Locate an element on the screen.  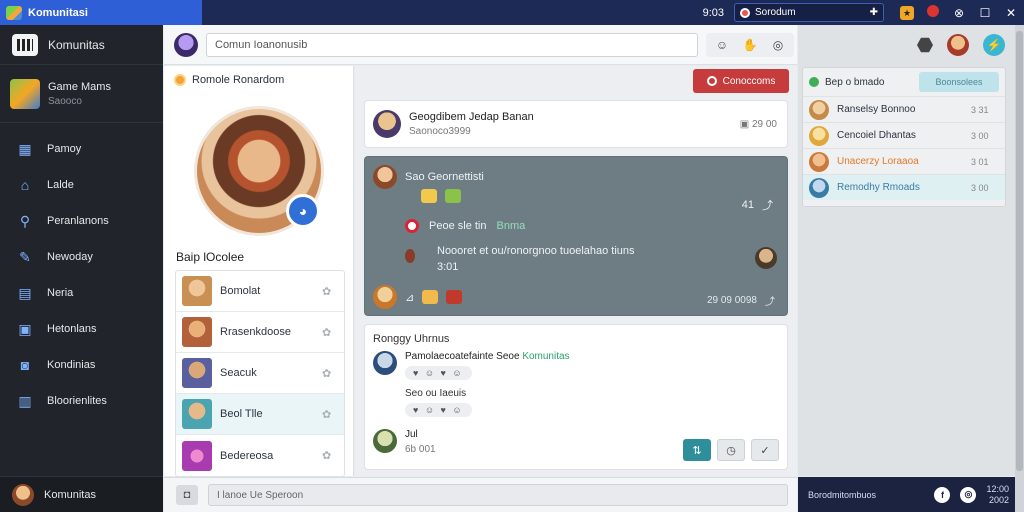
globe-icon: ◎ is located at coordinates (968, 494).